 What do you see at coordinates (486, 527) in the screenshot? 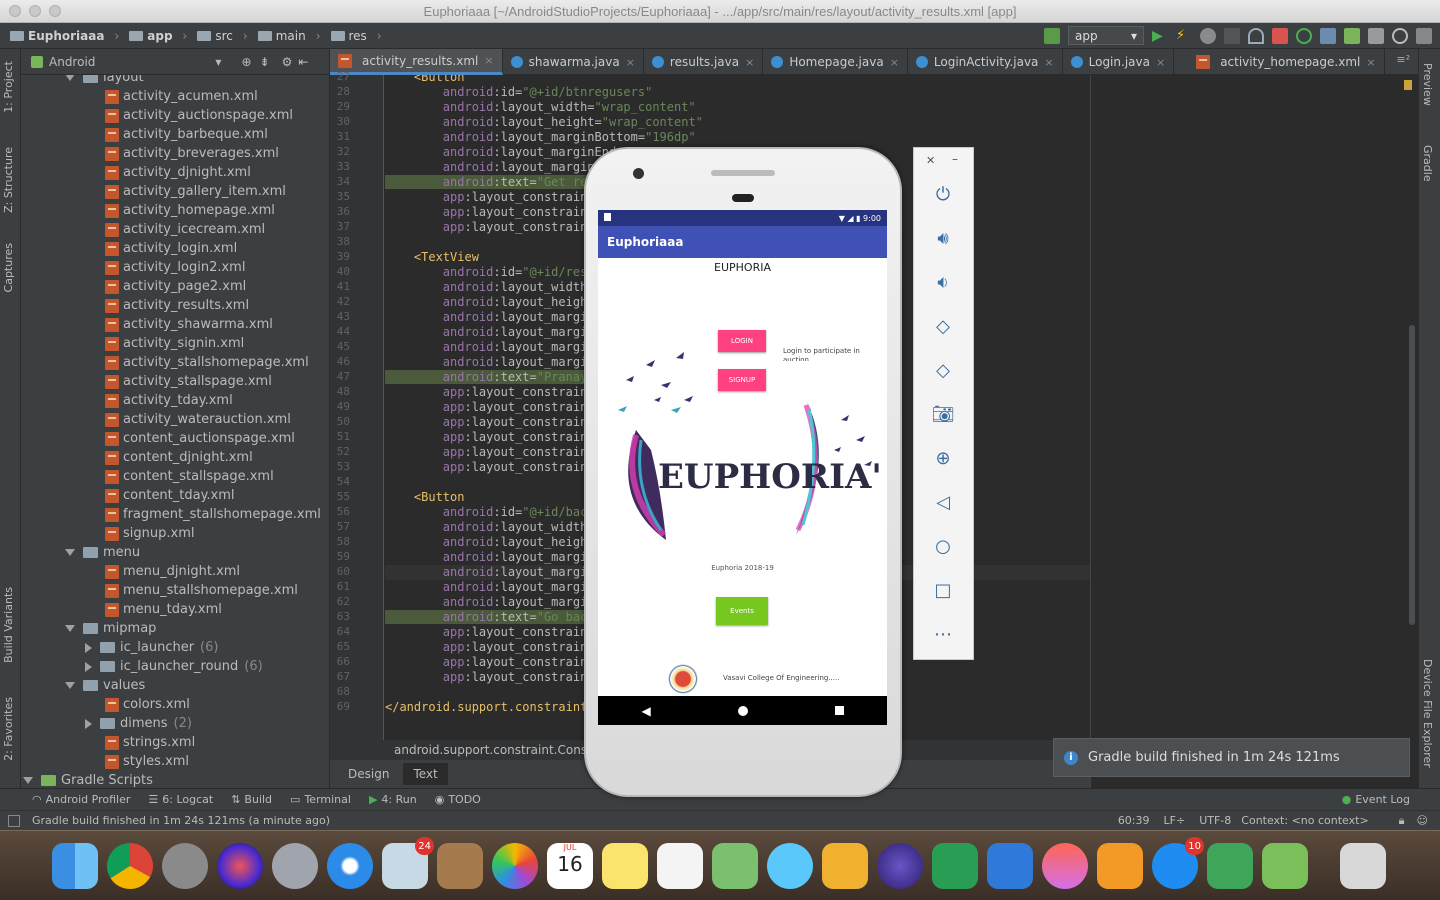
I see `code-line: android:layout_width` at bounding box center [486, 527].